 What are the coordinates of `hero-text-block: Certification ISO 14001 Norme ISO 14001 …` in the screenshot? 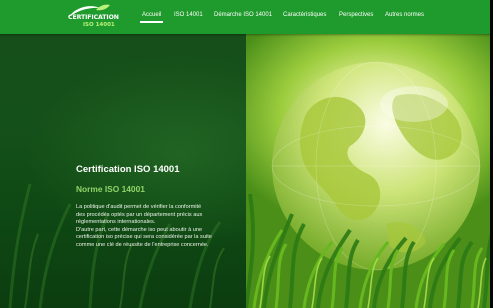 It's located at (158, 209).